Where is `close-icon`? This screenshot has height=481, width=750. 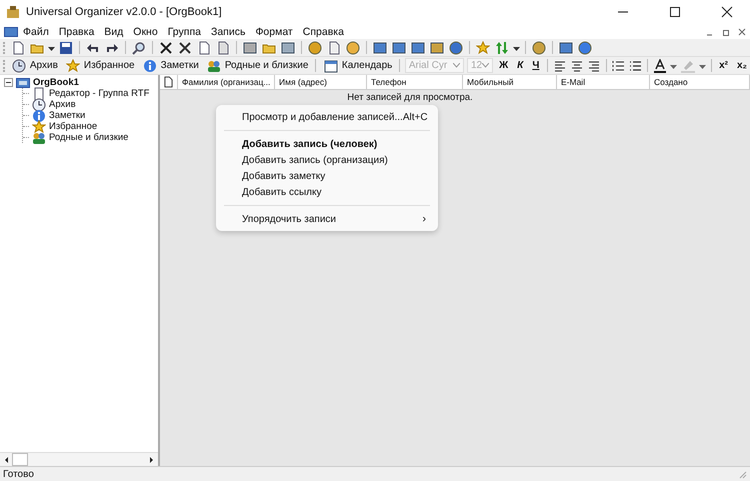
close-icon is located at coordinates (727, 12).